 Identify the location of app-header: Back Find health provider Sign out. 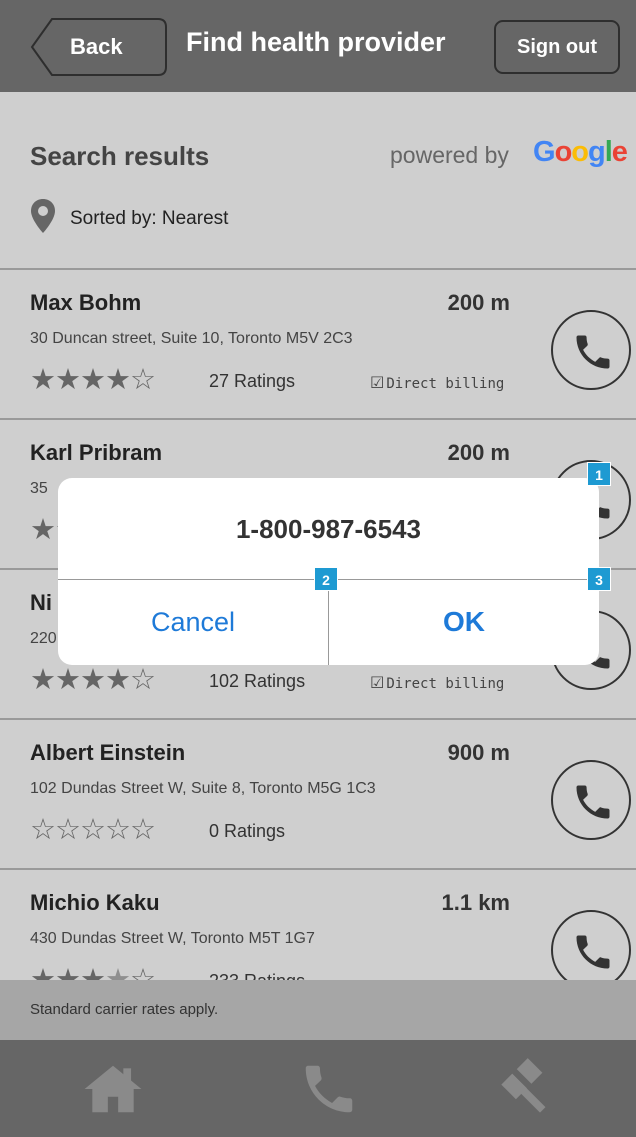
(318, 46).